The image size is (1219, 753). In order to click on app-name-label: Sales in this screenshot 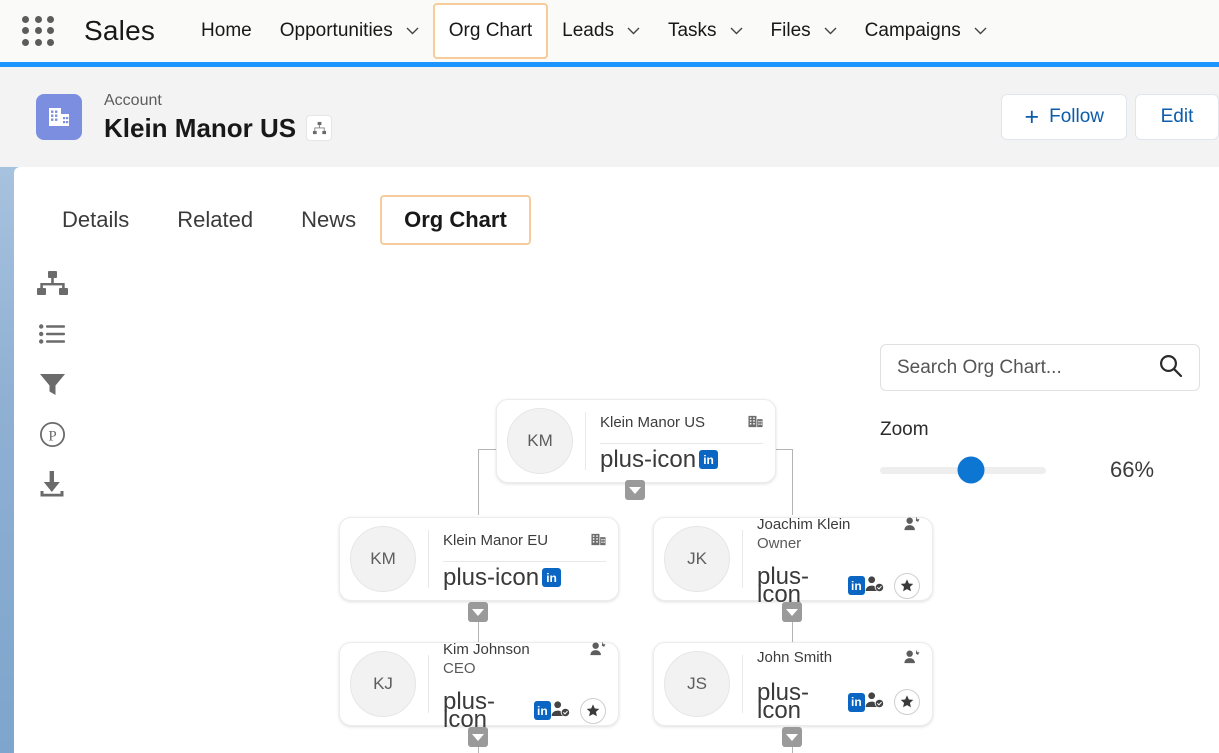, I will do `click(119, 31)`.